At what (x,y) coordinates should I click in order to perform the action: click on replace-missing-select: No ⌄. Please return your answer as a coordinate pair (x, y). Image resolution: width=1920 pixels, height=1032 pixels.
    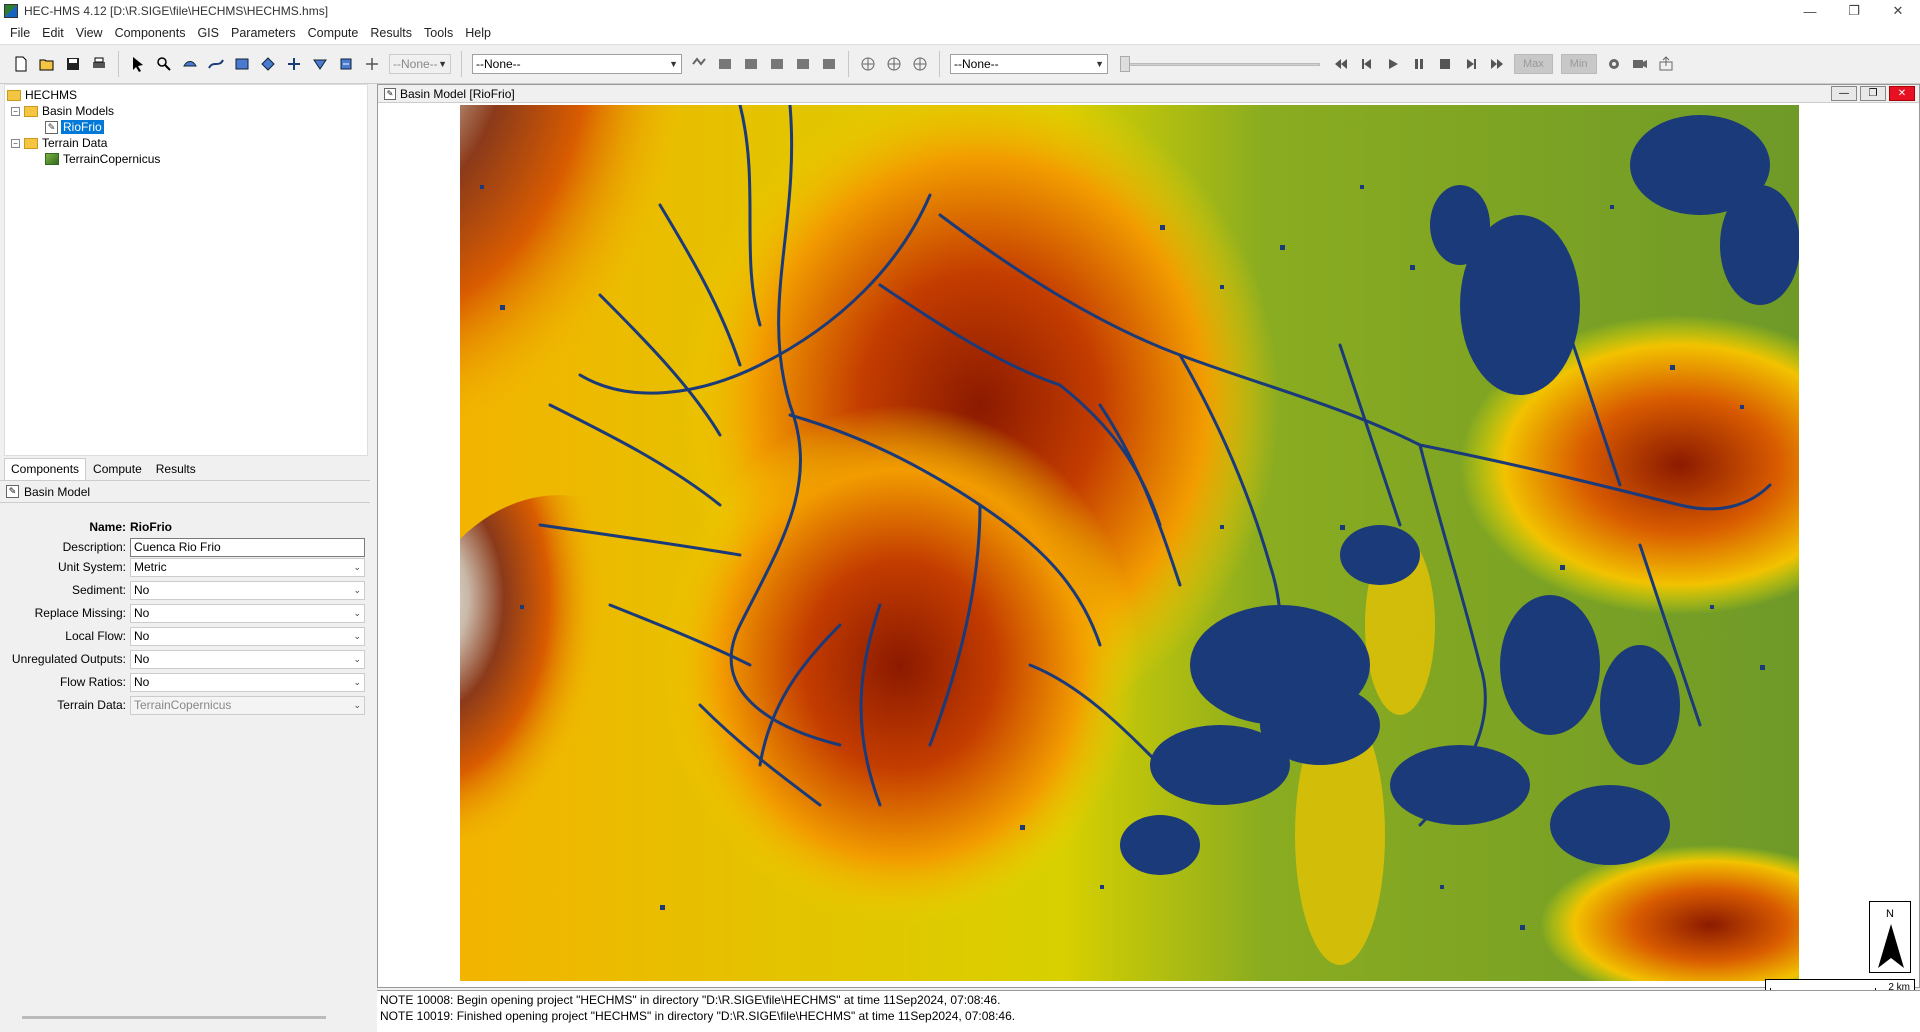
    Looking at the image, I should click on (247, 613).